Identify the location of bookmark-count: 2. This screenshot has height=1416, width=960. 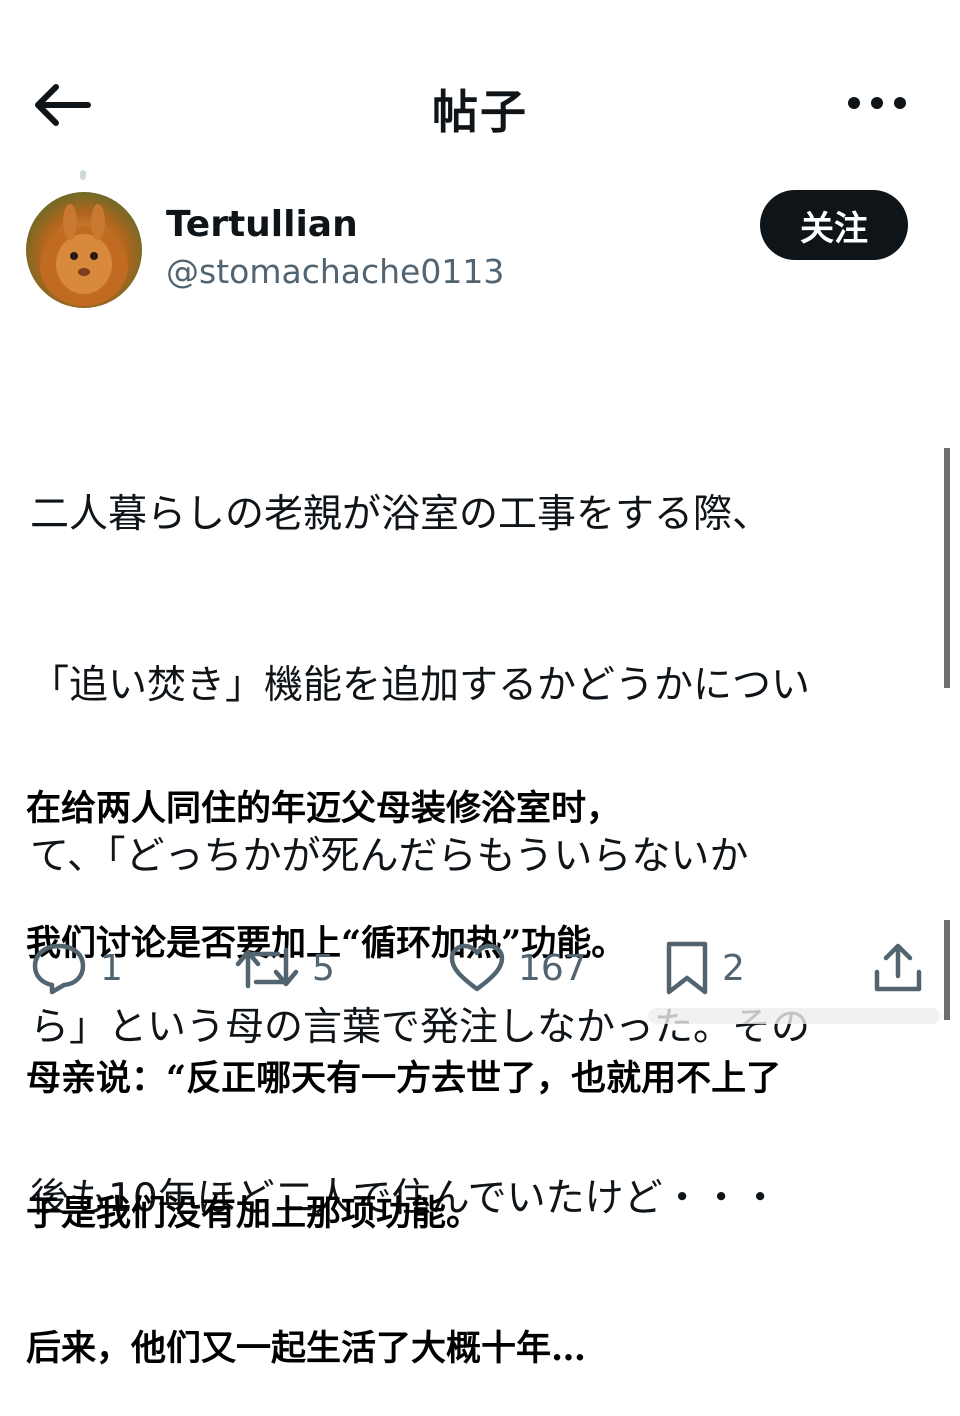
(733, 968).